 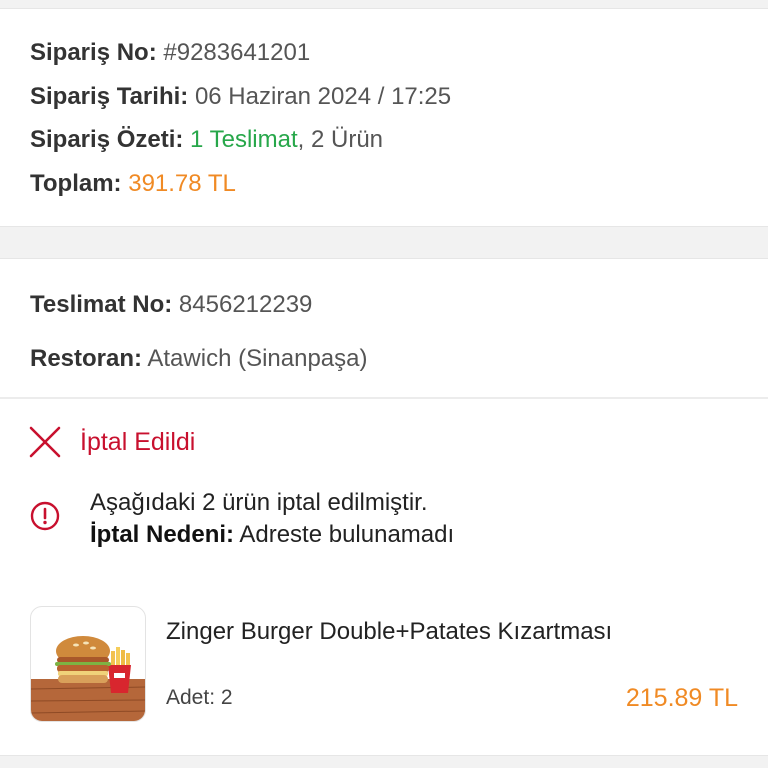 I want to click on cancel-message: Aşağıdaki 2 ürün iptal edilmiştir., so click(x=259, y=502).